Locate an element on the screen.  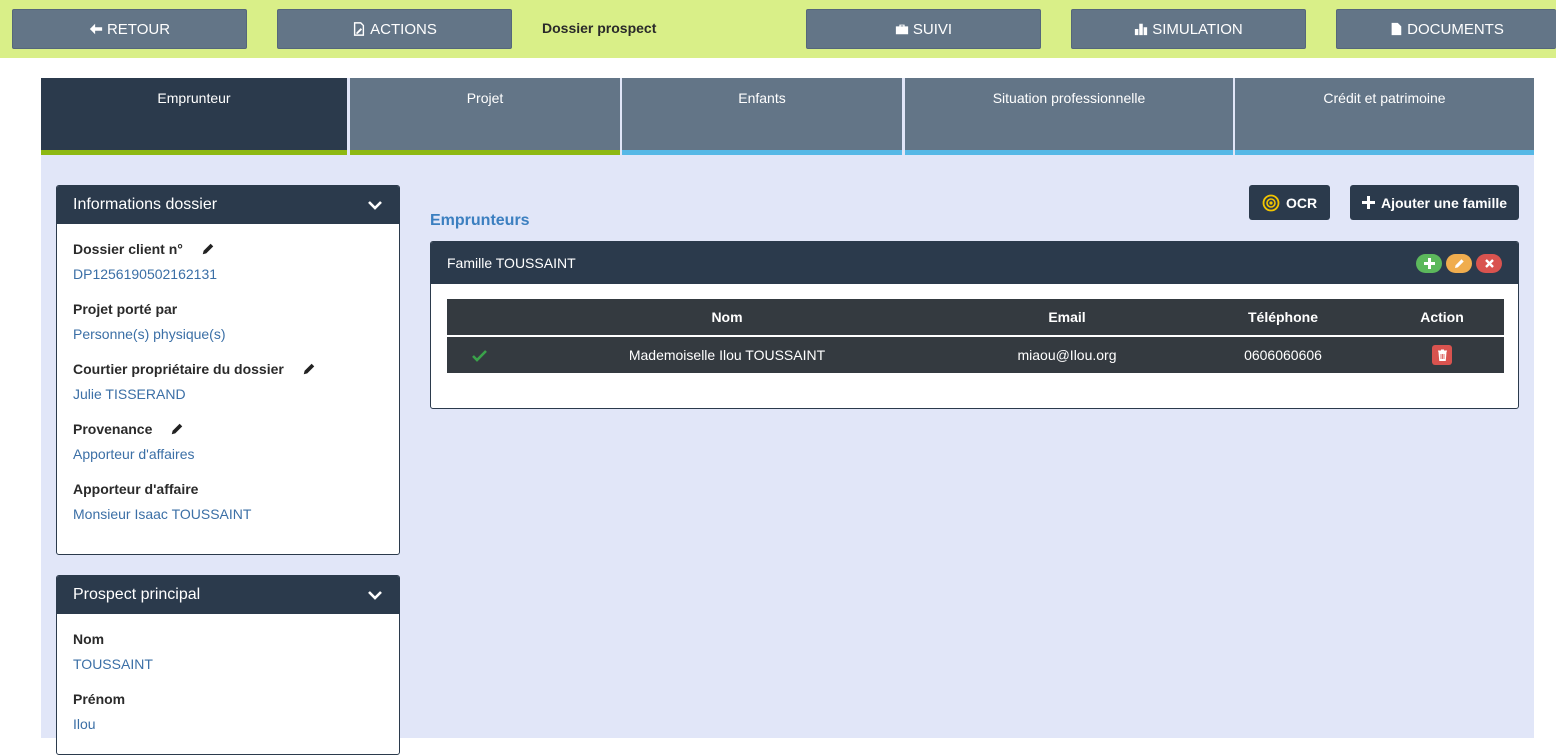
courtier-value: Julie TISSERAND is located at coordinates (129, 394).